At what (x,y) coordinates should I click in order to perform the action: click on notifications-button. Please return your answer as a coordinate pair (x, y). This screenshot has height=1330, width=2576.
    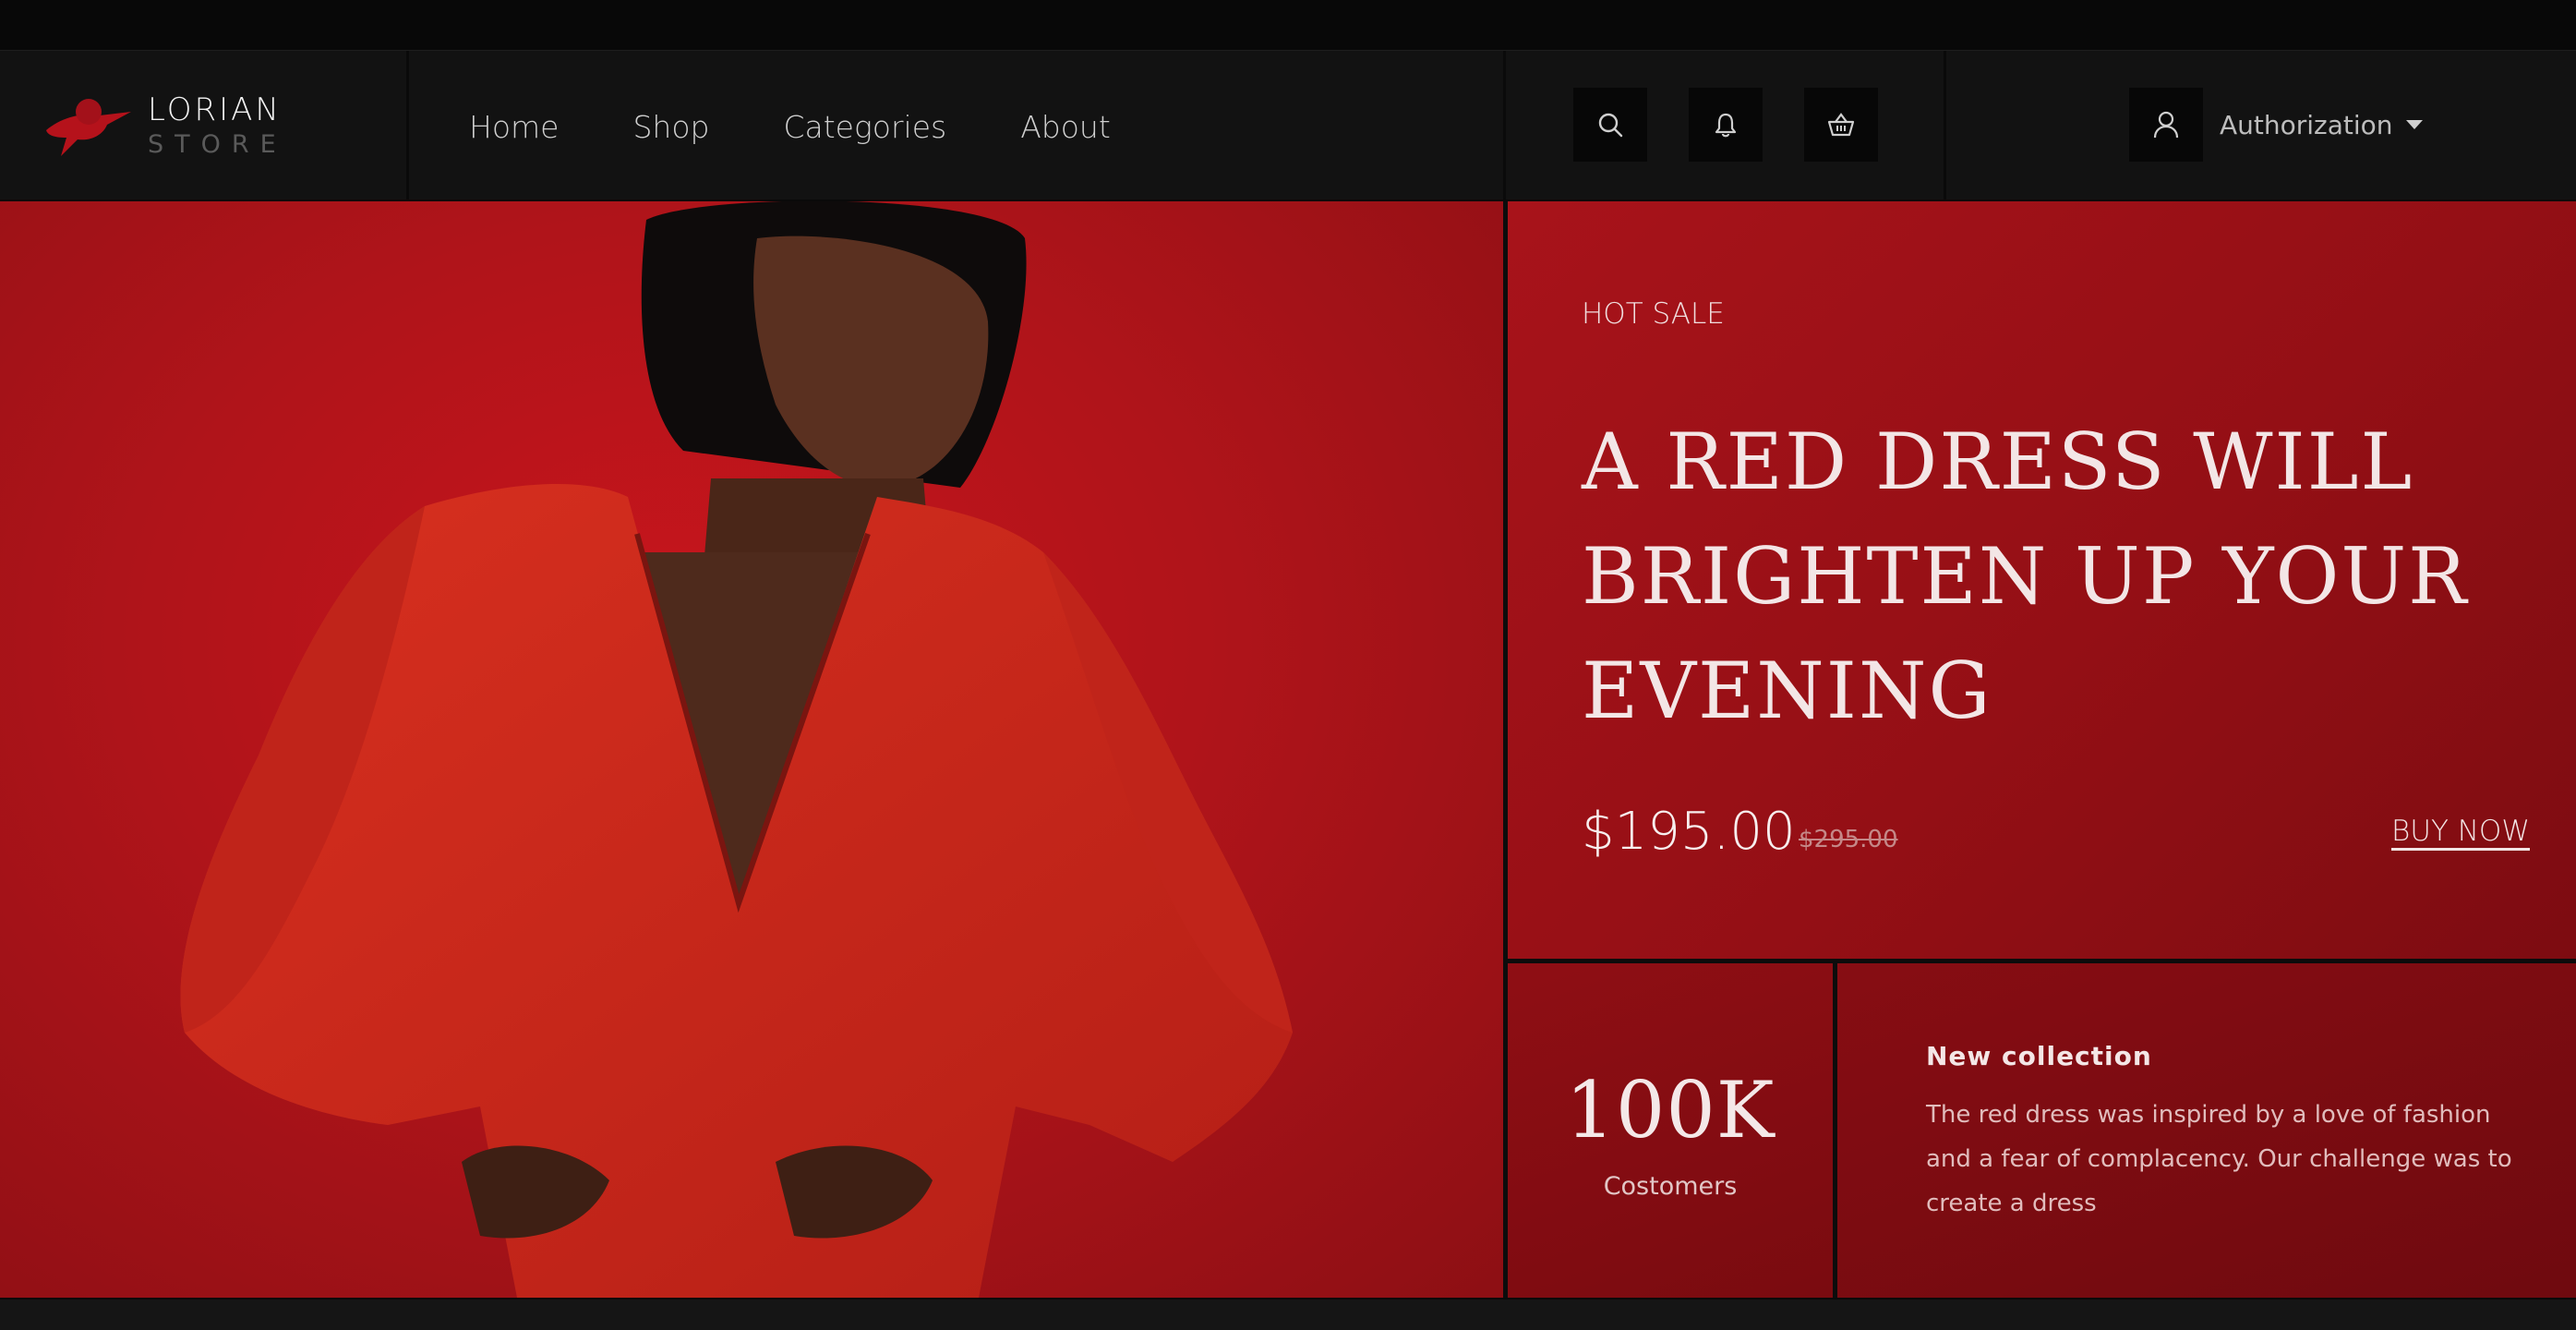
    Looking at the image, I should click on (1726, 125).